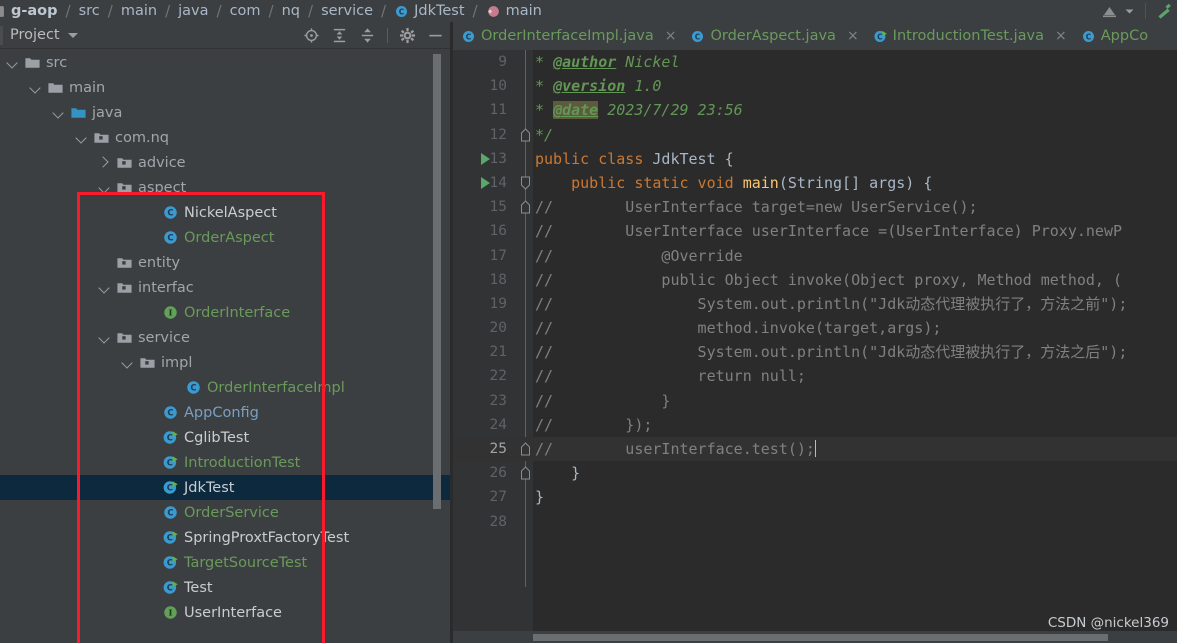 This screenshot has width=1177, height=643. Describe the element at coordinates (815, 425) in the screenshot. I see `code-line: 24 // });` at that location.